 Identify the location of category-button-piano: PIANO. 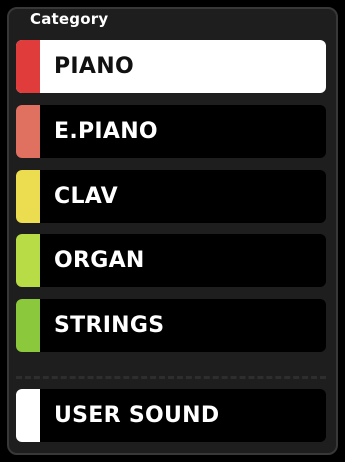
(171, 66).